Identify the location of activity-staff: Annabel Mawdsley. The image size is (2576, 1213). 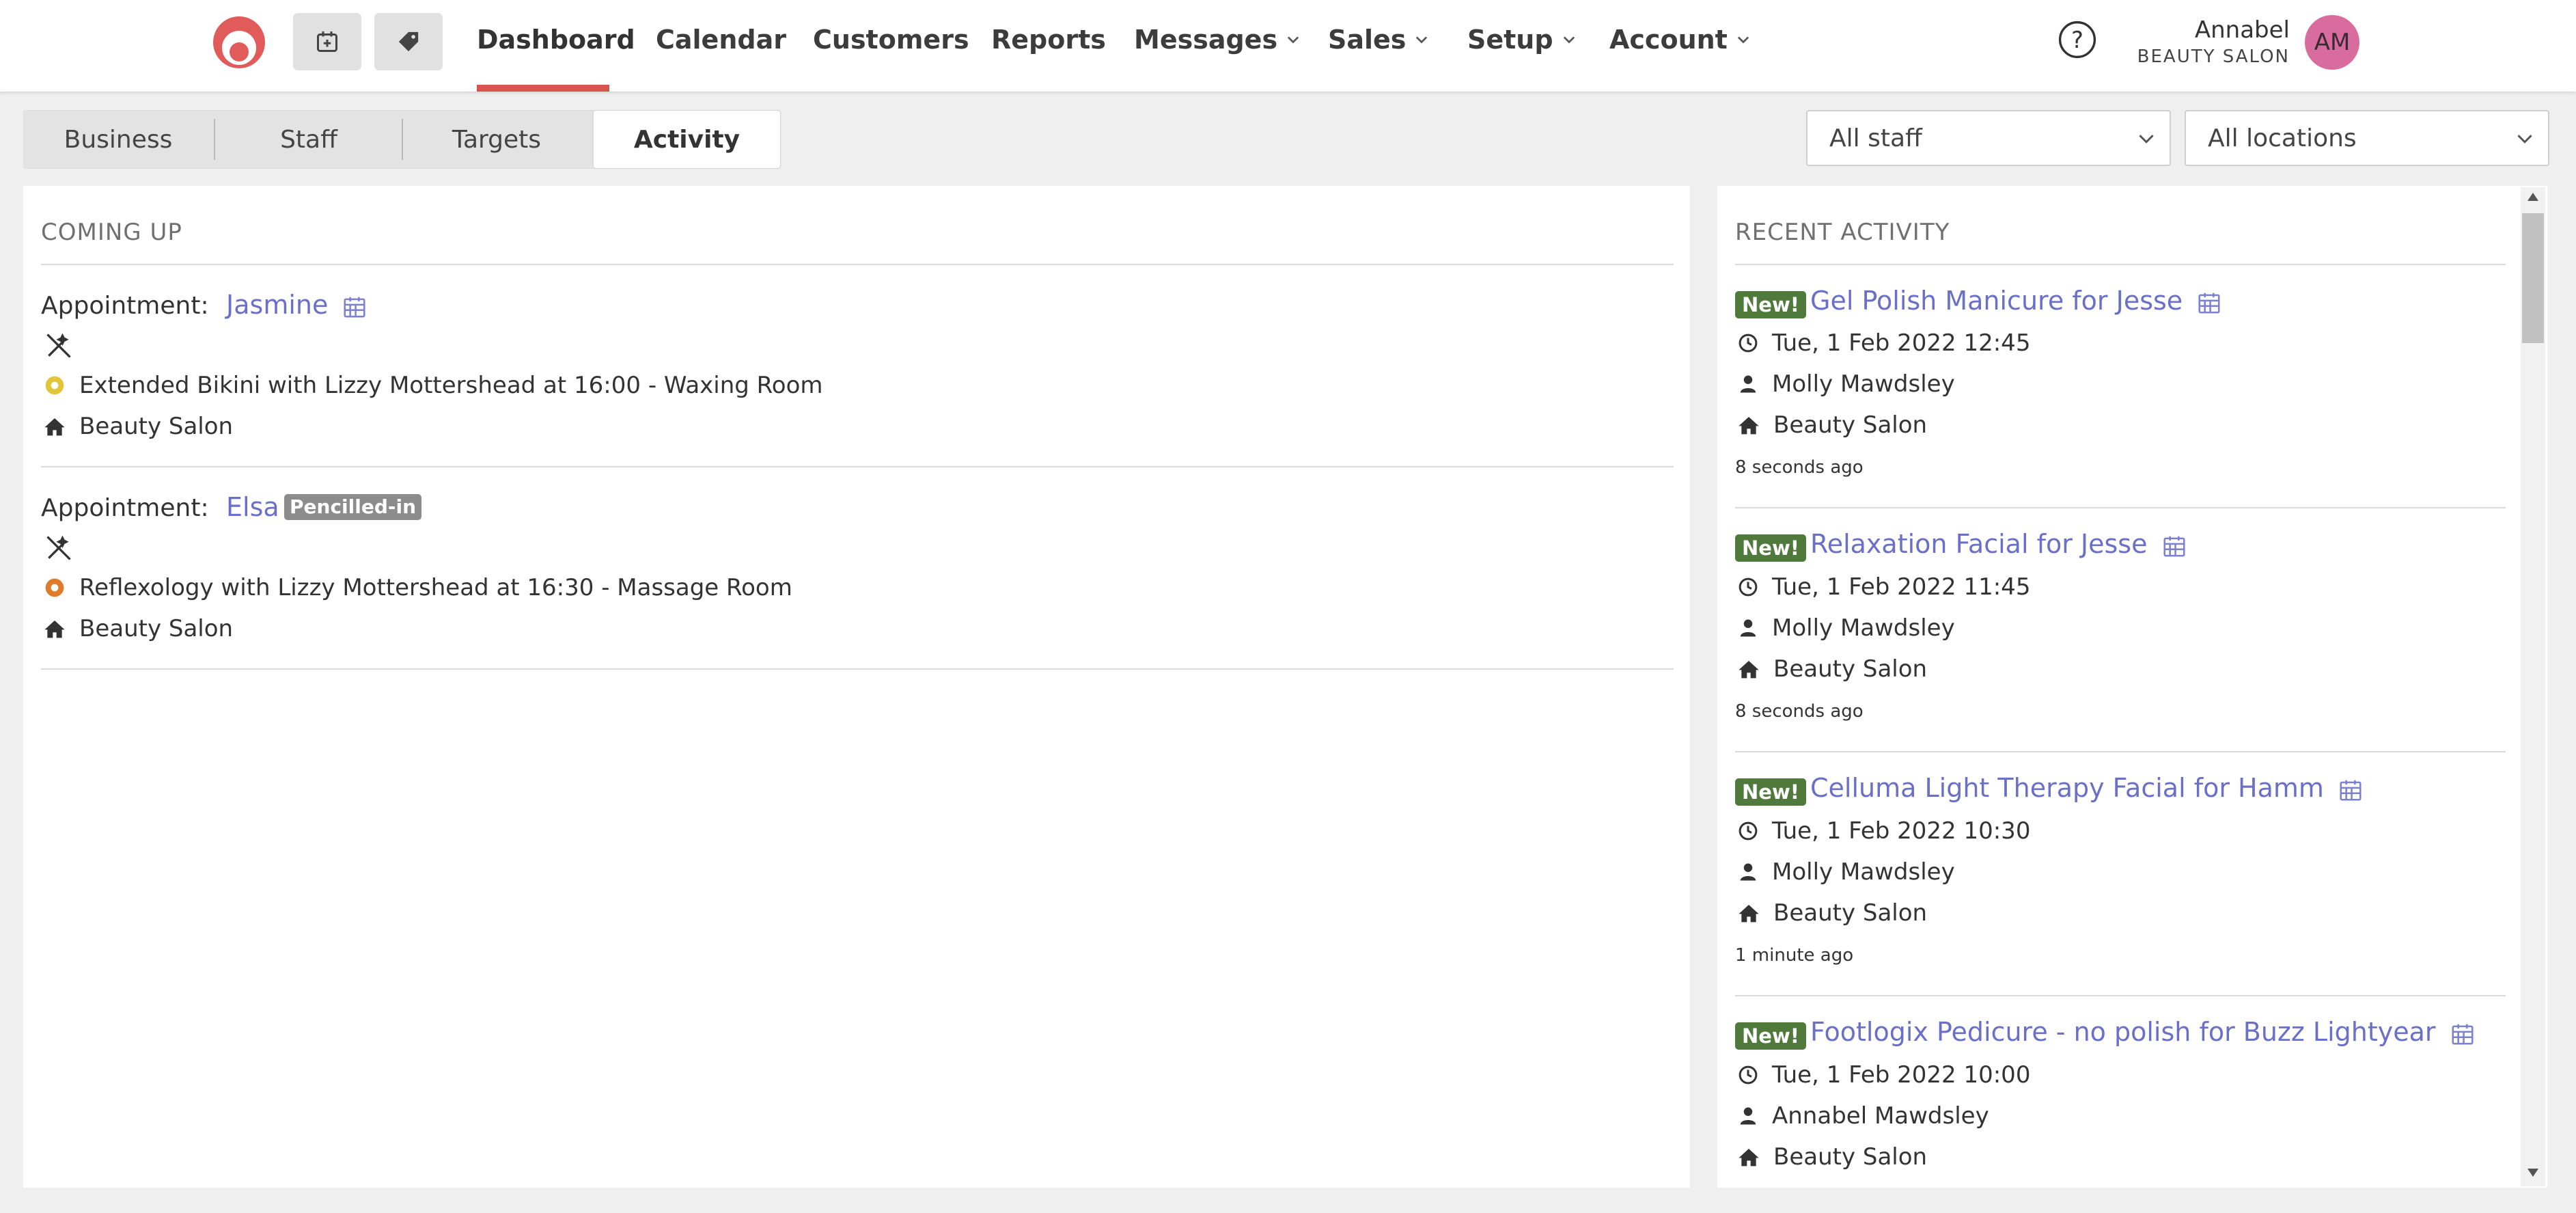
(1863, 1116).